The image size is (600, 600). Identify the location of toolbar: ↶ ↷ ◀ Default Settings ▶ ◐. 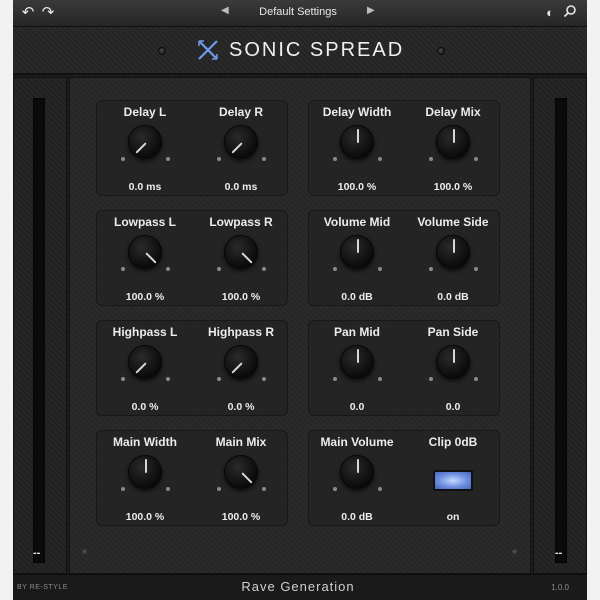
(300, 13).